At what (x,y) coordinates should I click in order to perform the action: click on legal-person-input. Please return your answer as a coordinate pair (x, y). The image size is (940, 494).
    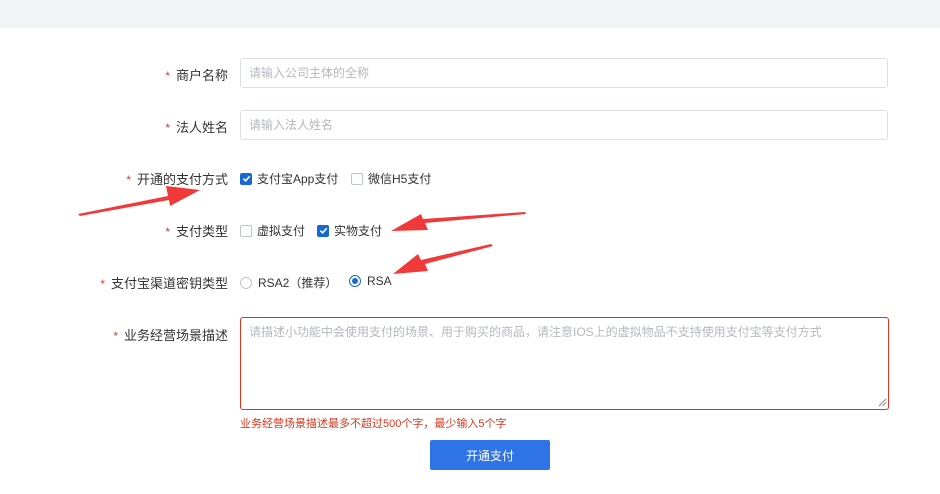
    Looking at the image, I should click on (564, 125).